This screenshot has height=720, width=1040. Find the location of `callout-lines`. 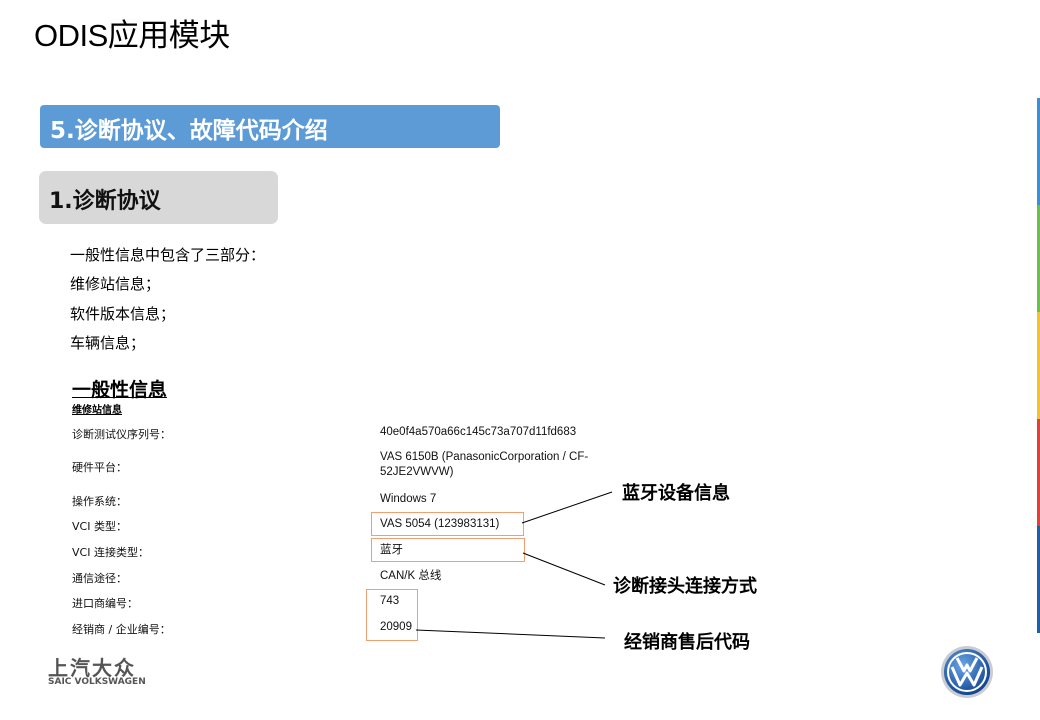

callout-lines is located at coordinates (514, 565).